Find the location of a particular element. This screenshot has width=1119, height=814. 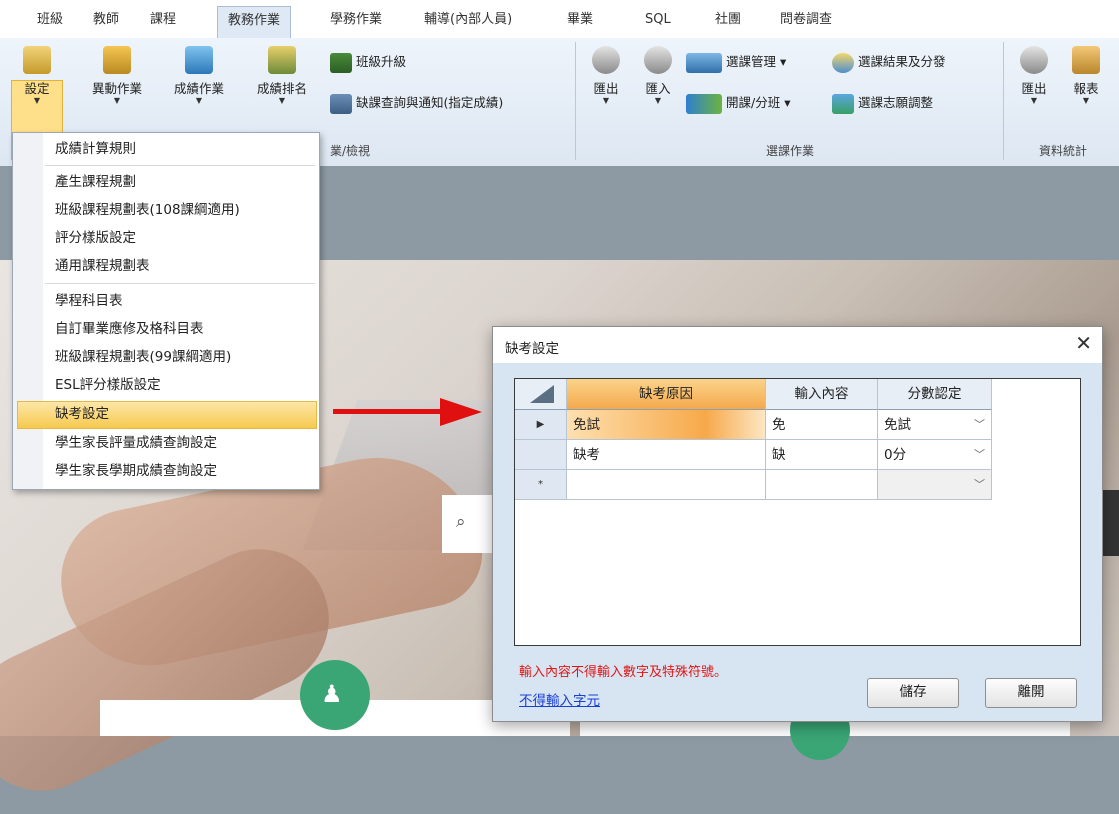

absence-query-button: 缺課查詢與通知(指定成績) is located at coordinates (416, 103).